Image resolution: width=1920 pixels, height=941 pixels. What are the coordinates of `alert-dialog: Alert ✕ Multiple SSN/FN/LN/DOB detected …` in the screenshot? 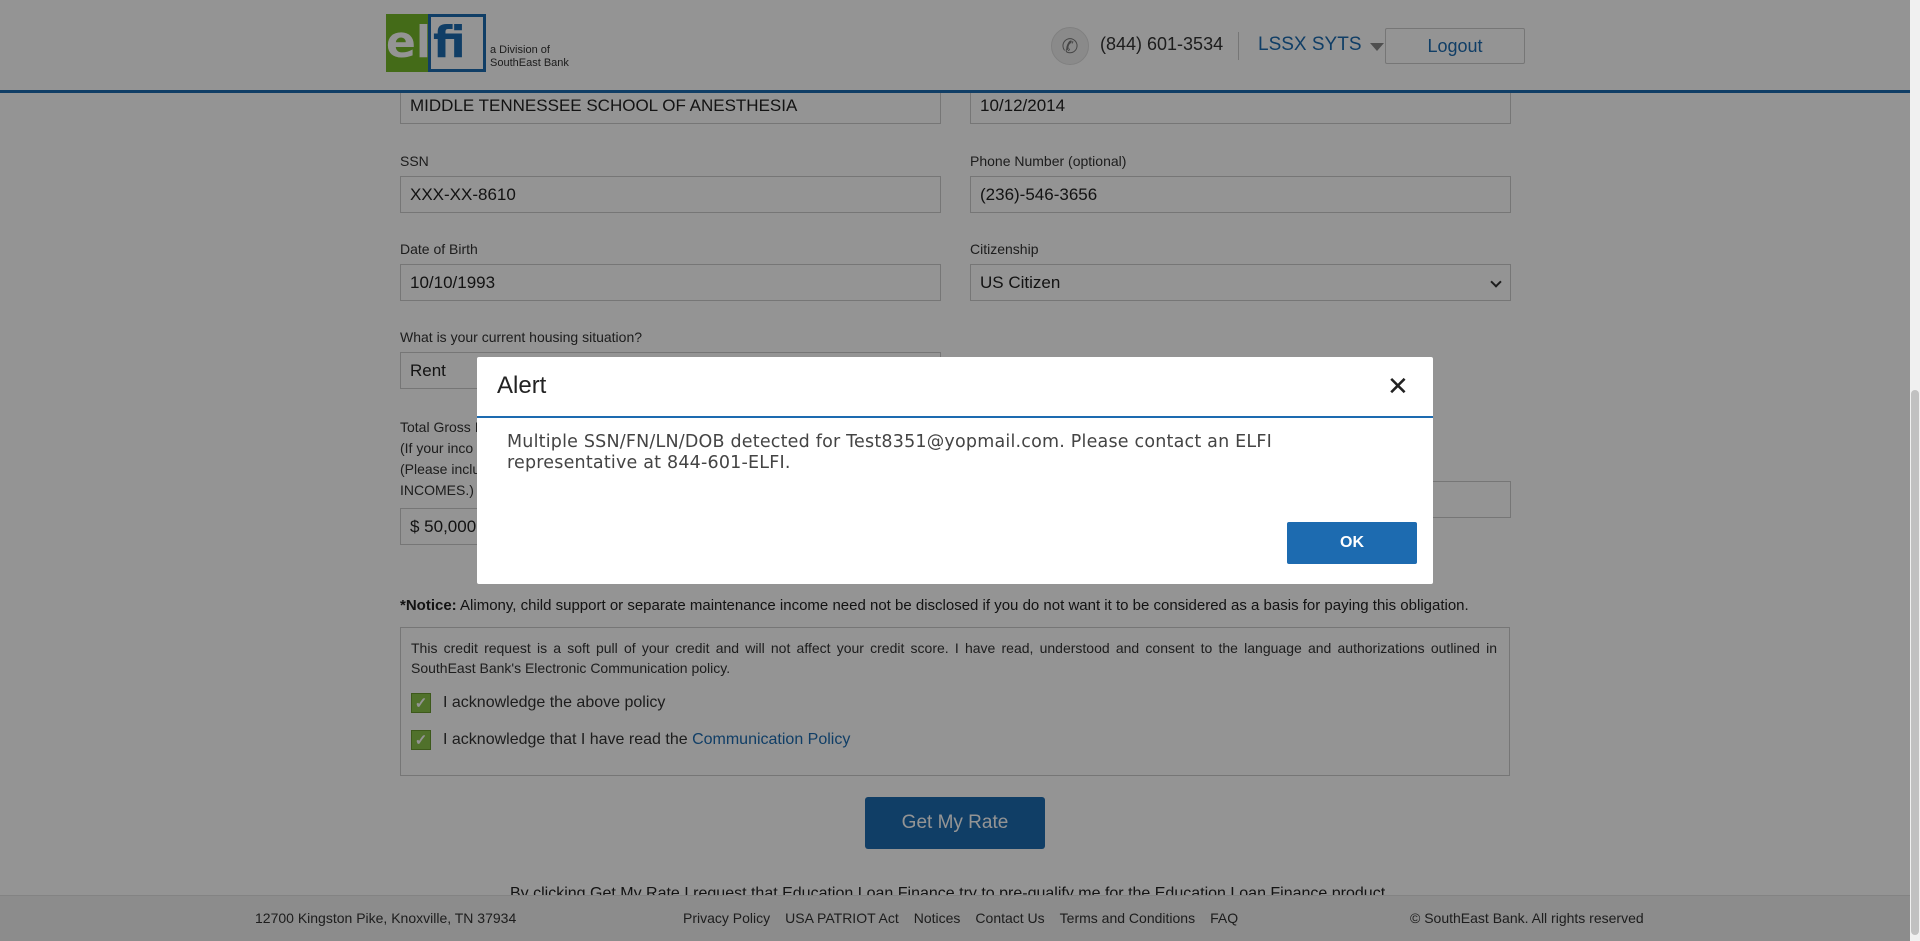 It's located at (955, 470).